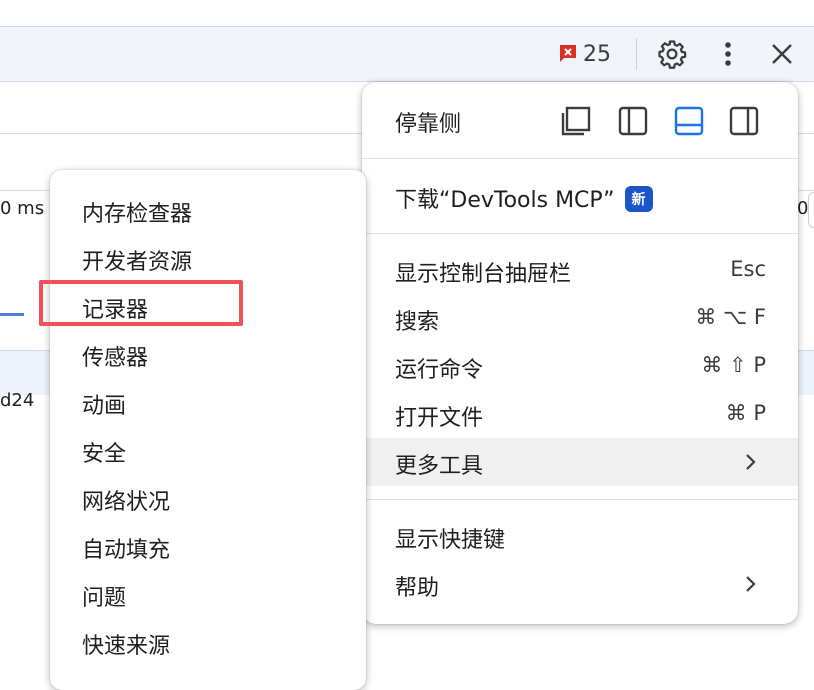 This screenshot has width=814, height=690. Describe the element at coordinates (439, 466) in the screenshot. I see `menu-item-label: 更多工具` at that location.